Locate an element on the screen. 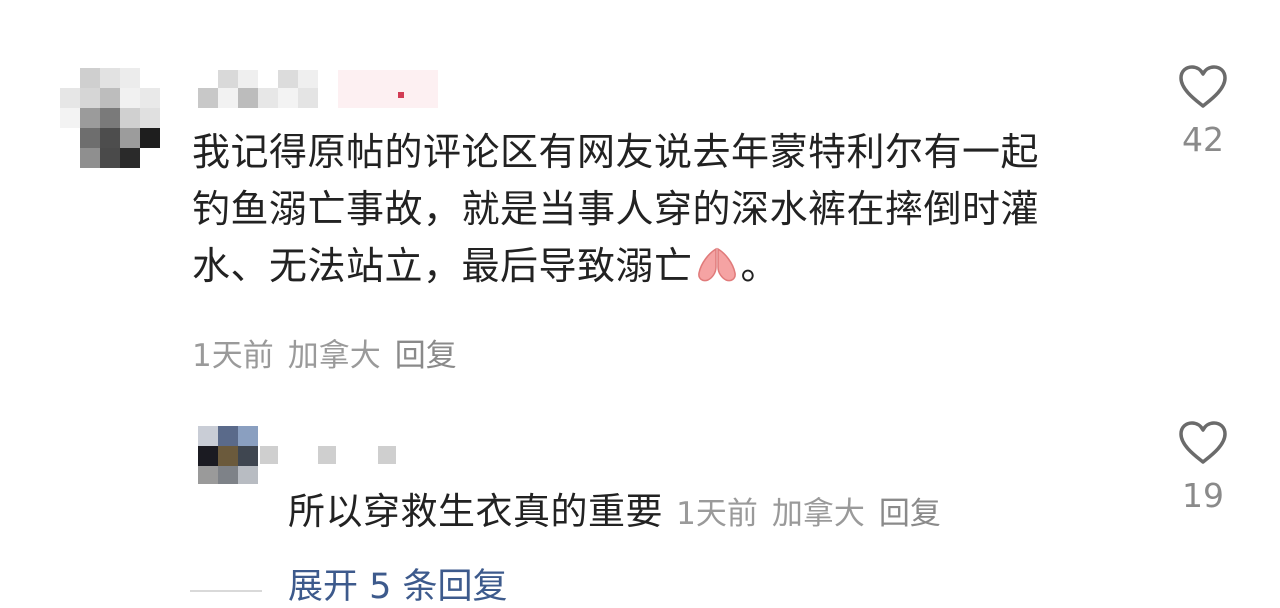 The image size is (1280, 608). avatar is located at coordinates (110, 118).